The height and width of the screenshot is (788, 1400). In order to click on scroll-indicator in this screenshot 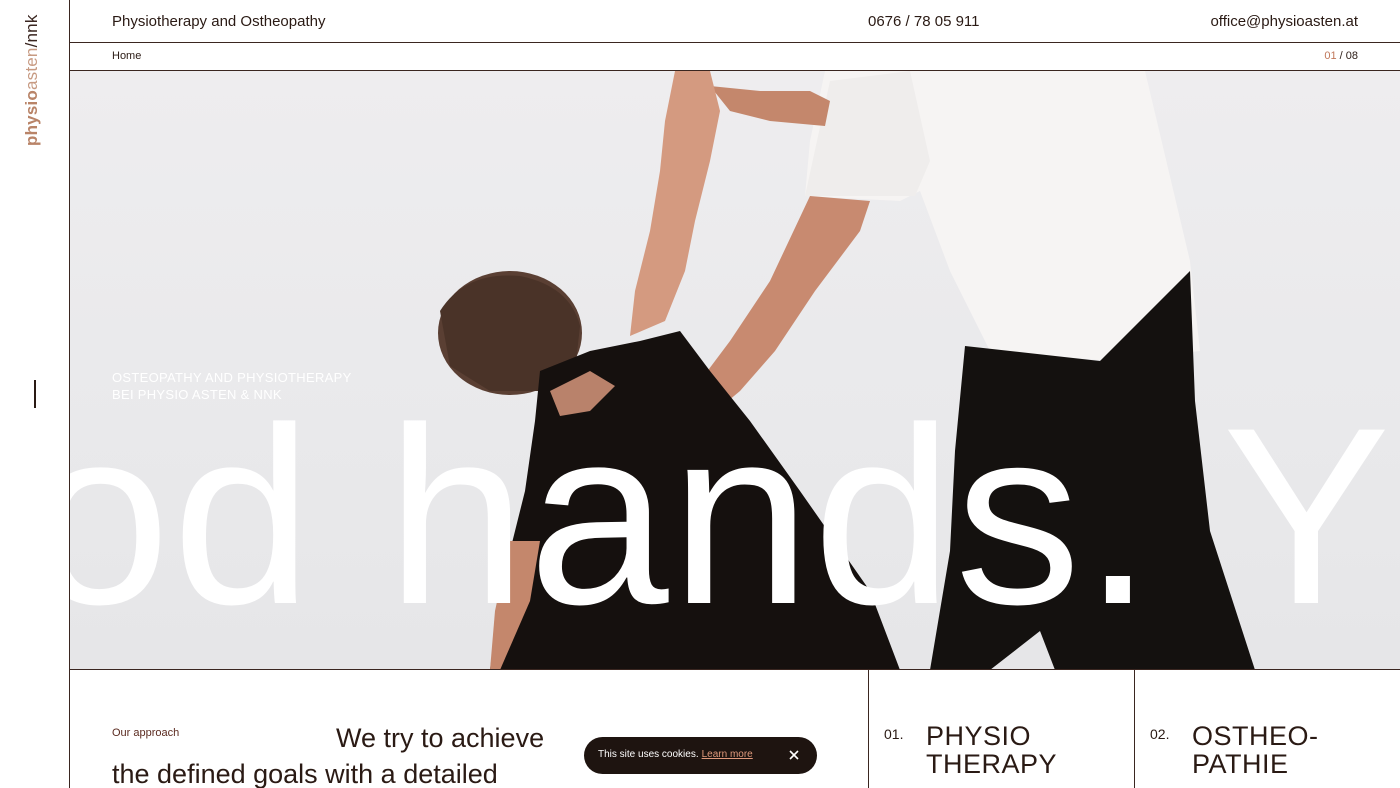, I will do `click(35, 394)`.